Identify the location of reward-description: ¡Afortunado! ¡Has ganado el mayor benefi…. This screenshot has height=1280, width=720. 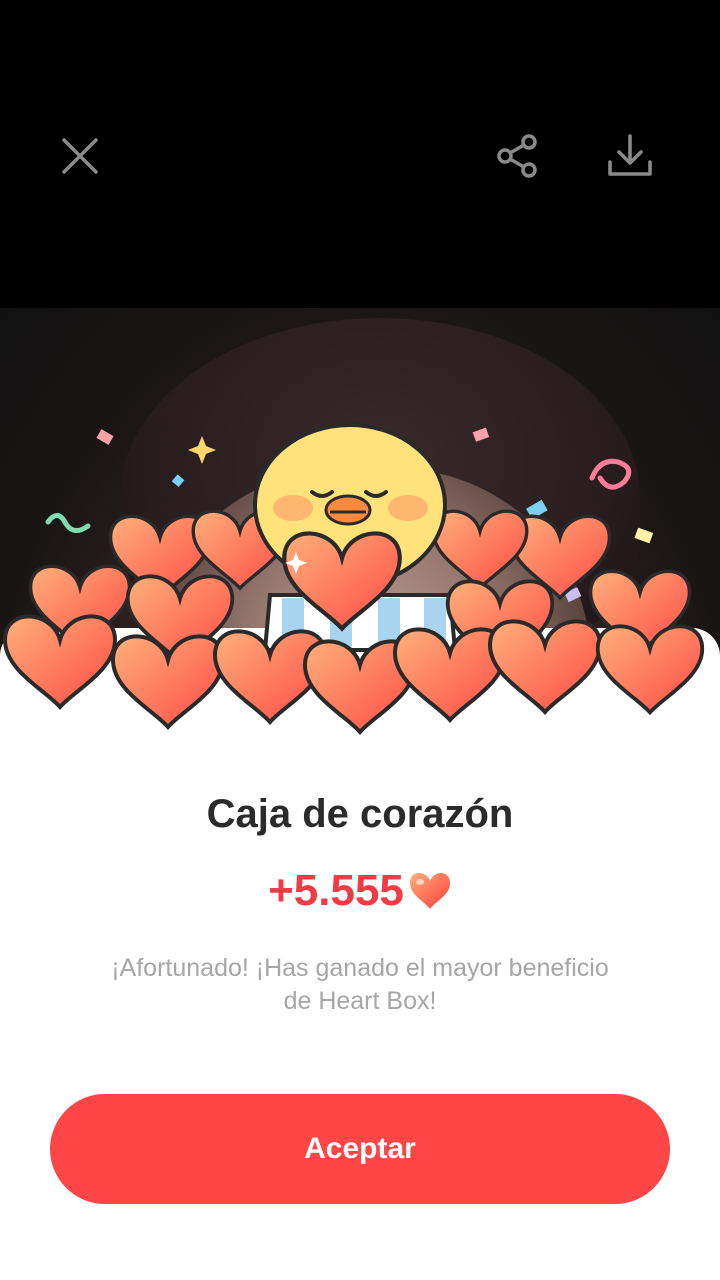
(360, 984).